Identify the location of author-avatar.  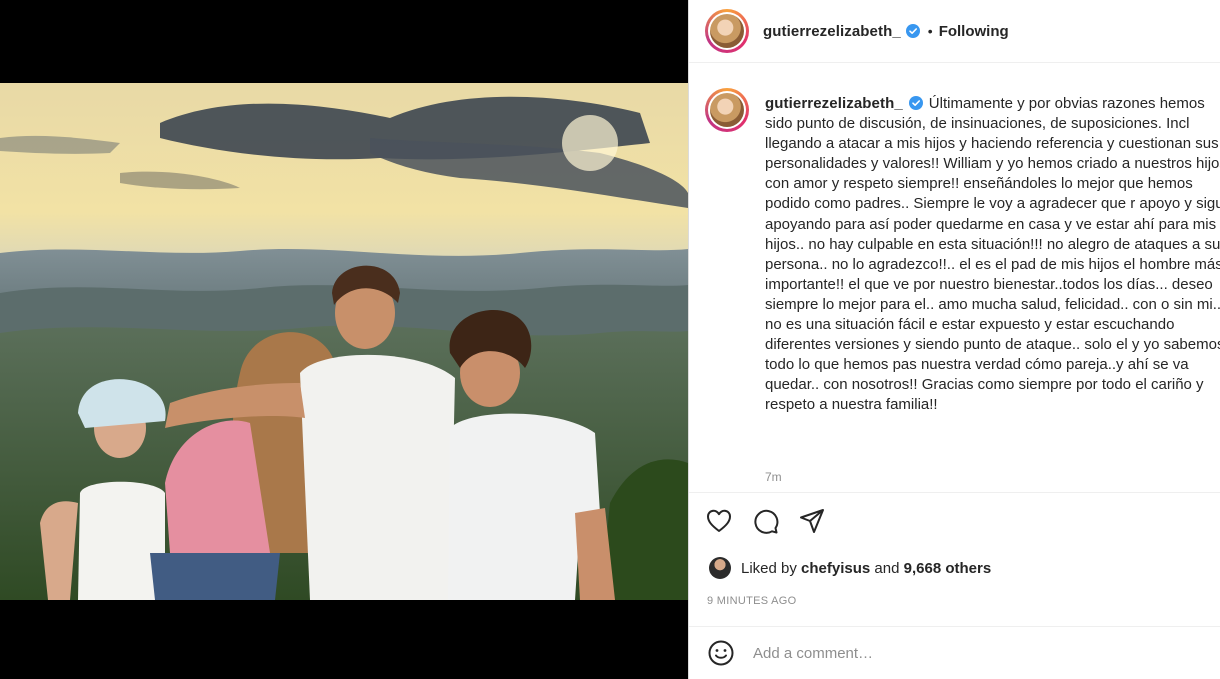
(727, 31).